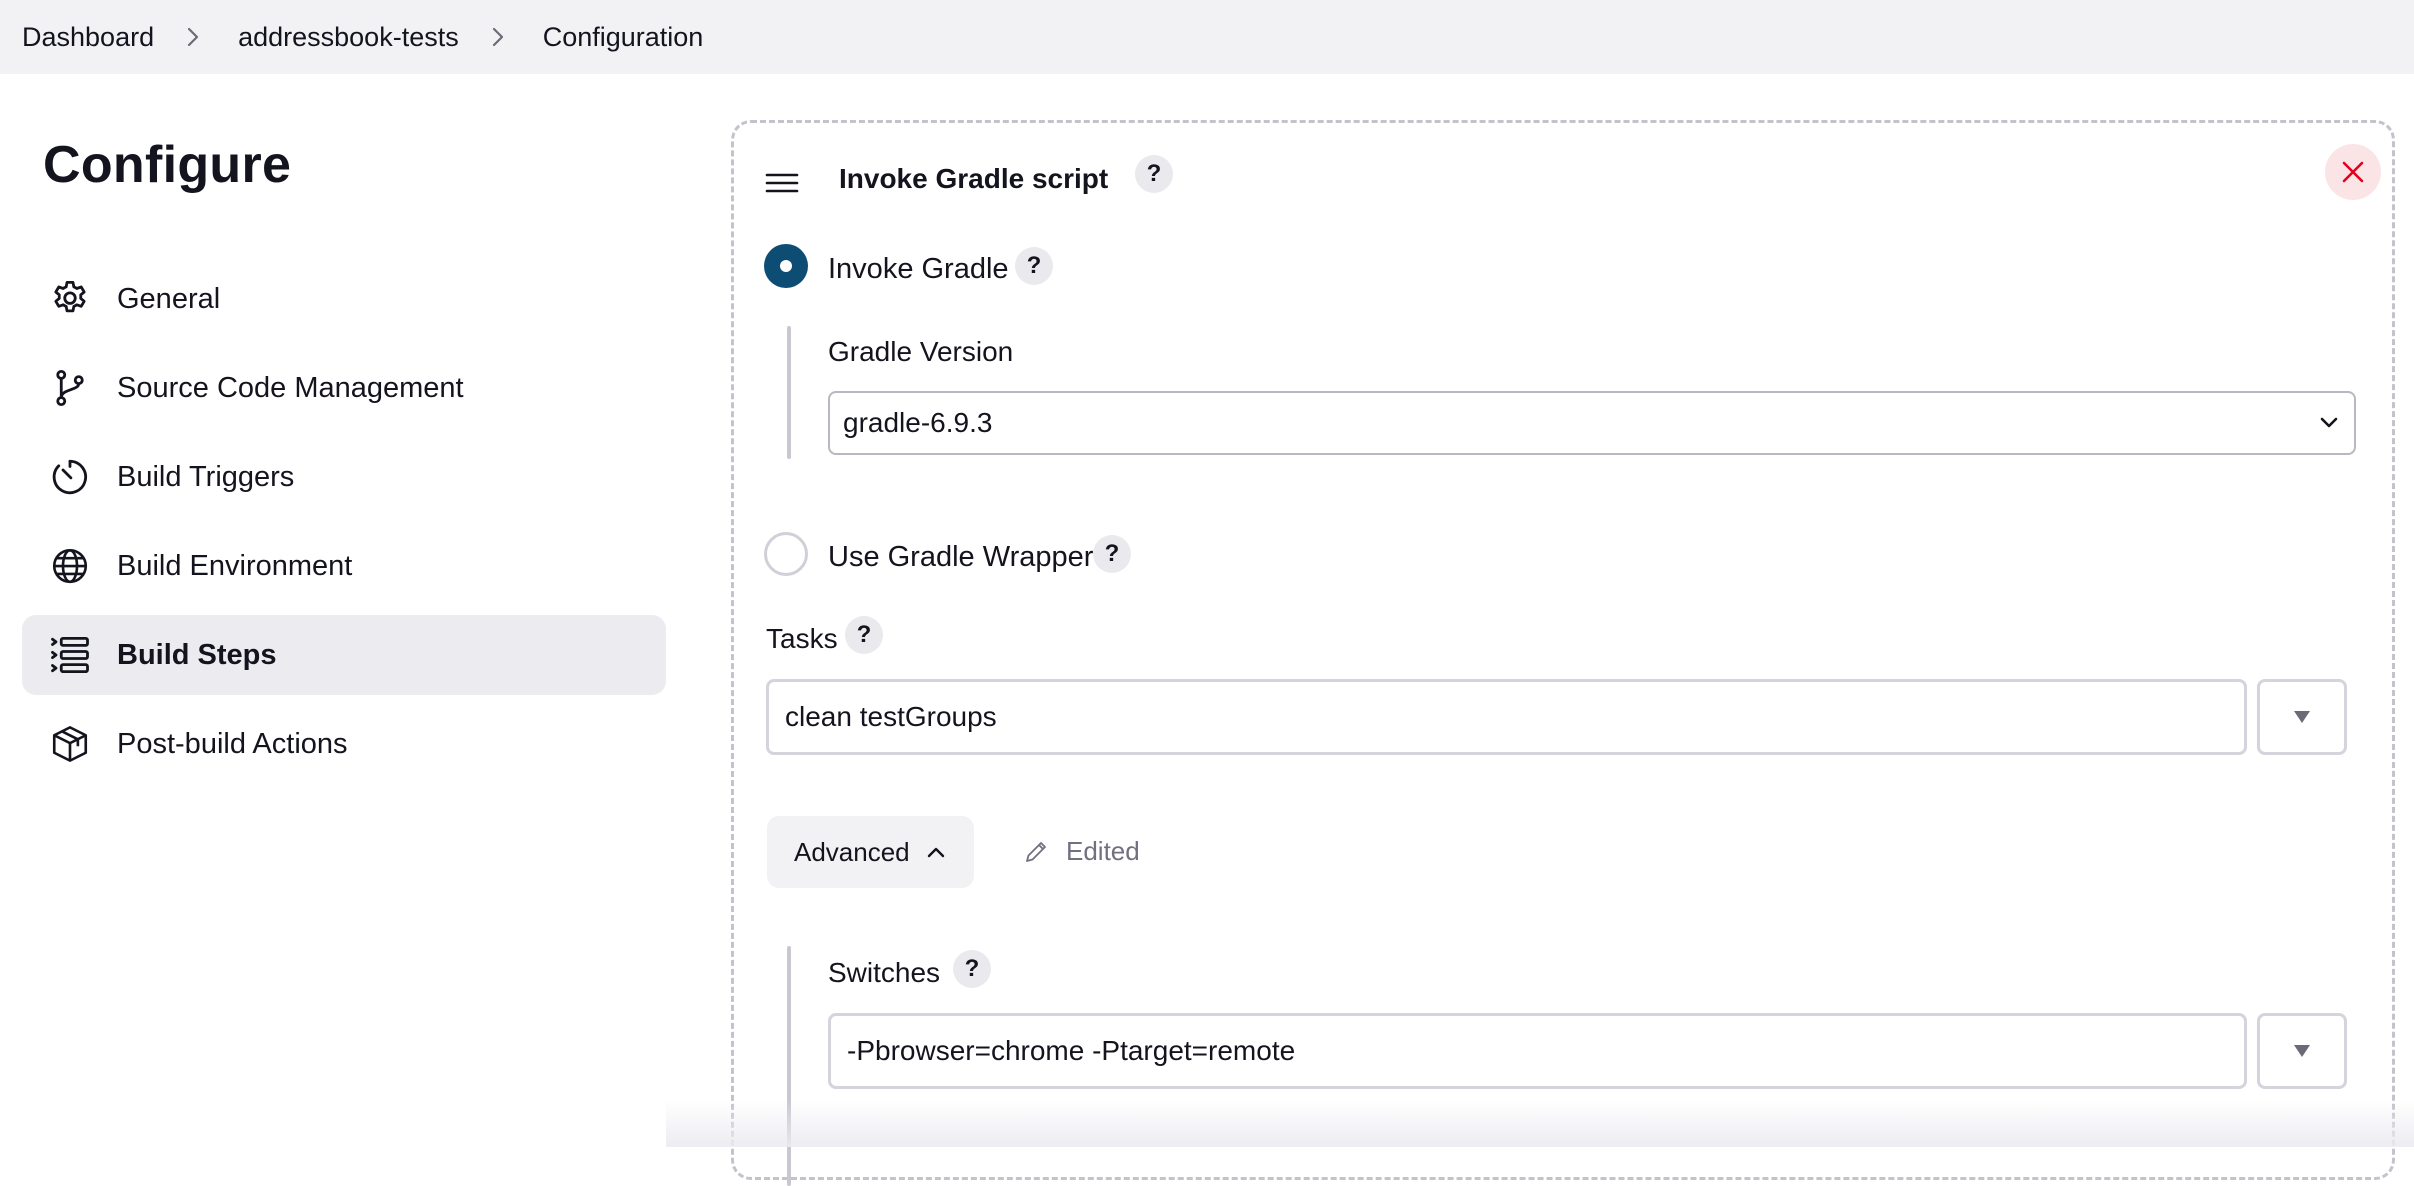 The width and height of the screenshot is (2414, 1186). I want to click on chevron-up-icon, so click(935, 852).